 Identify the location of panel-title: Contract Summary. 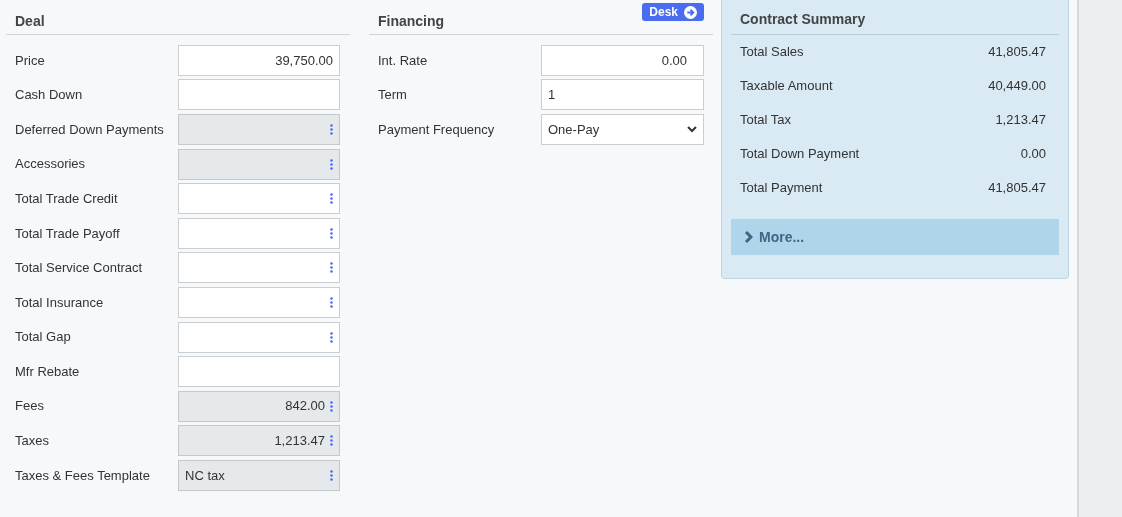
(803, 19).